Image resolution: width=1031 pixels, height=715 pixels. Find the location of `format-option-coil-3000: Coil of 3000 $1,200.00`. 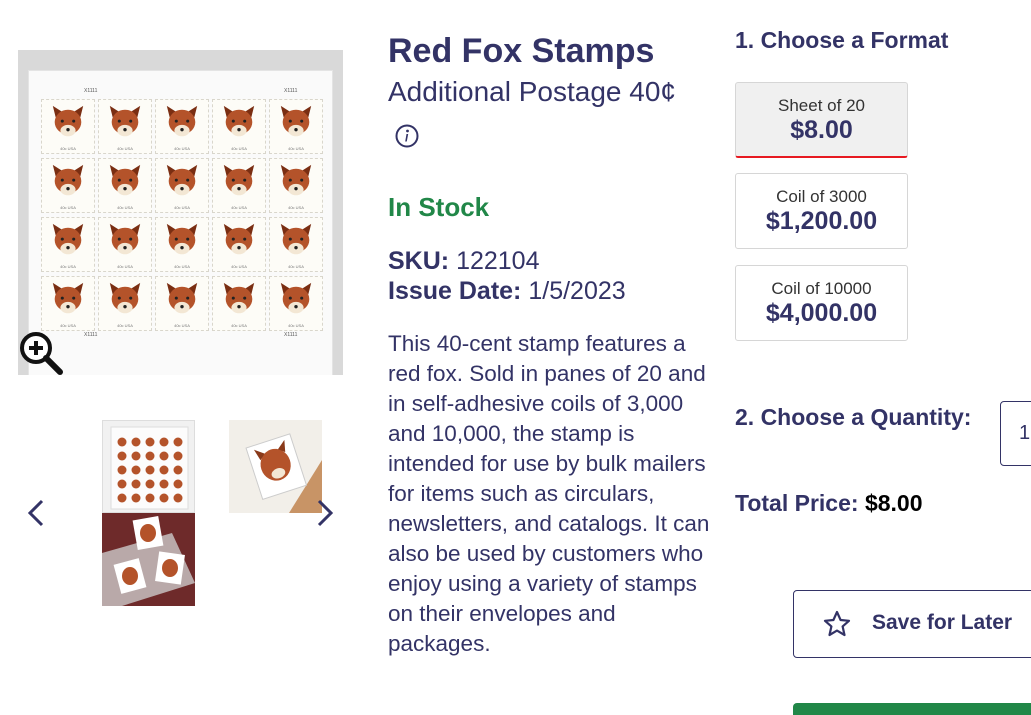

format-option-coil-3000: Coil of 3000 $1,200.00 is located at coordinates (821, 211).